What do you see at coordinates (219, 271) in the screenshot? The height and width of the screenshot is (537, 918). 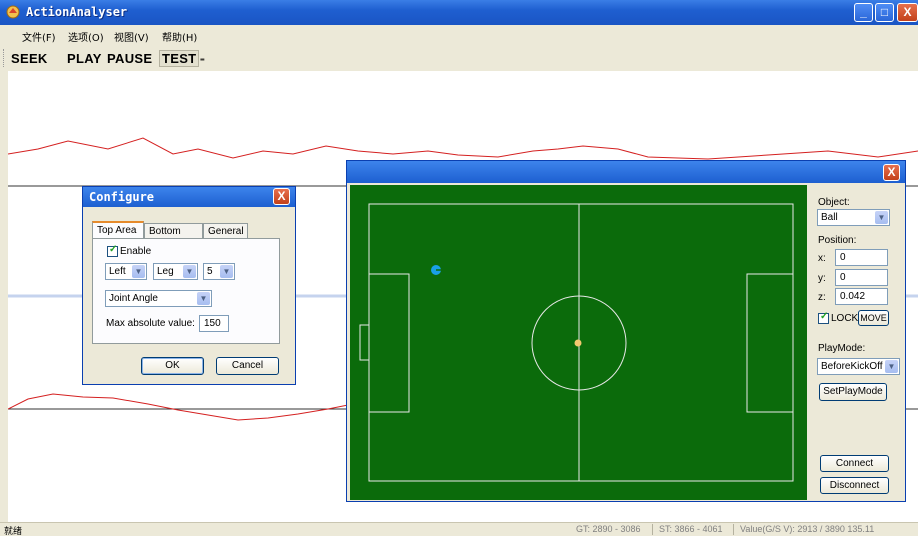 I see `index-select: 5 ▼` at bounding box center [219, 271].